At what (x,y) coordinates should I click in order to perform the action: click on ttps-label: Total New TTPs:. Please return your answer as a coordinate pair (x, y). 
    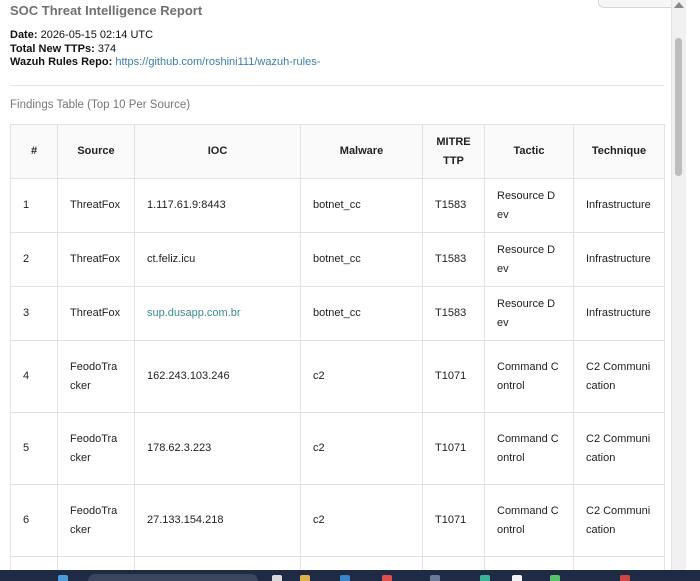
    Looking at the image, I should click on (52, 48).